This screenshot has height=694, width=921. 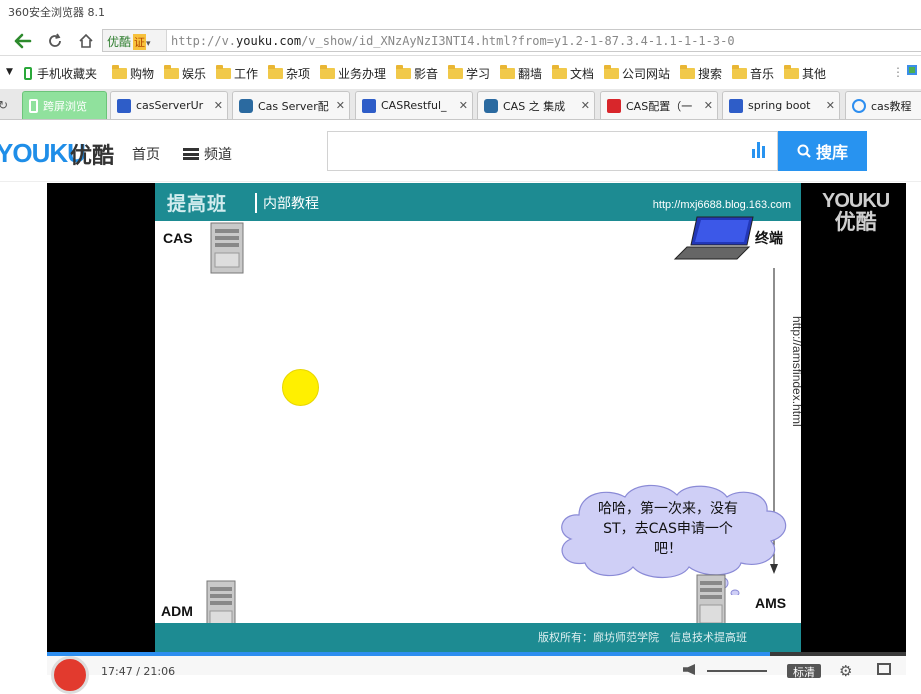 I want to click on fullscreen-icon, so click(x=884, y=669).